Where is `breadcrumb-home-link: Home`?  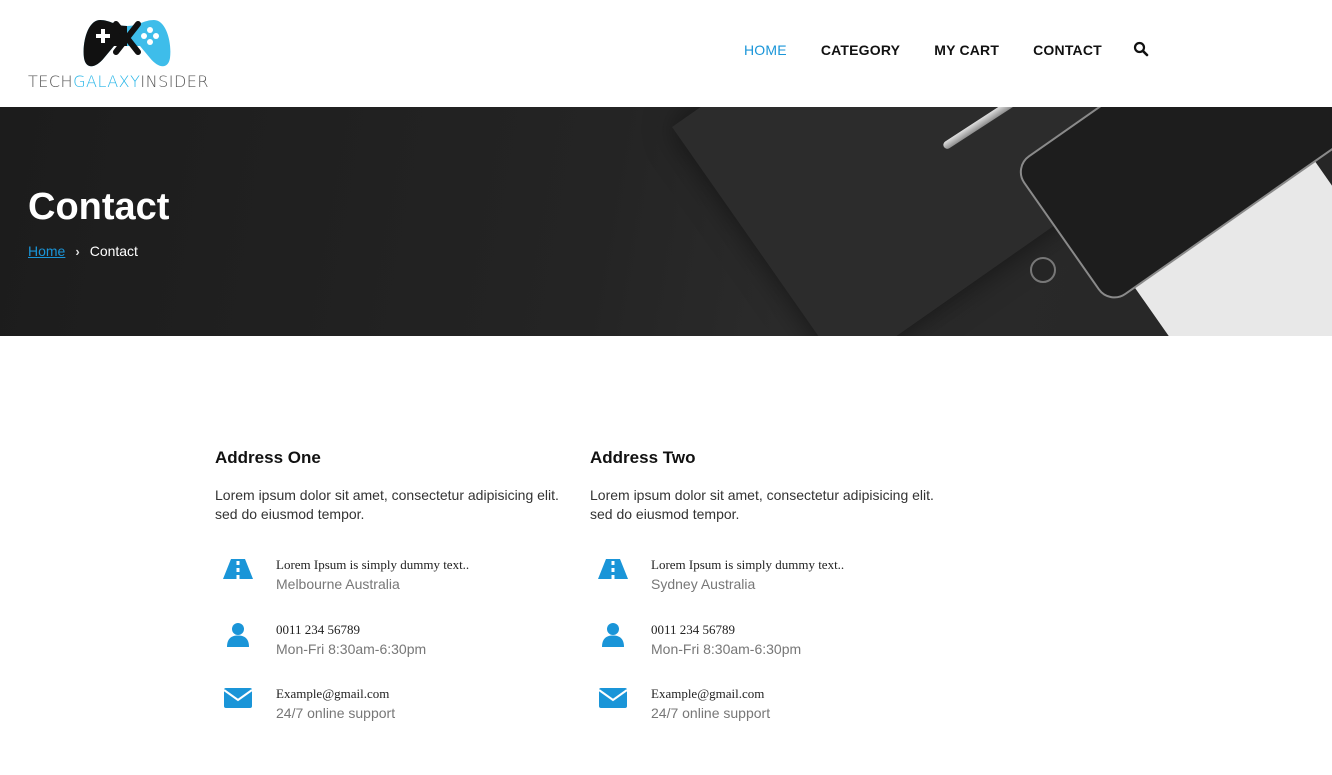 breadcrumb-home-link: Home is located at coordinates (46, 251).